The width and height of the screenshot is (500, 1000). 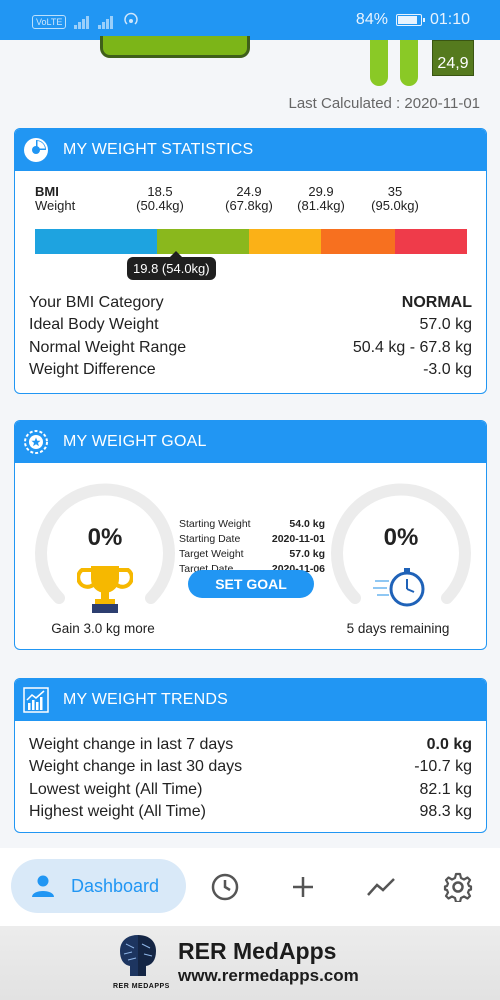 I want to click on stat-row: Your BMI Category NORMAL, so click(x=250, y=303).